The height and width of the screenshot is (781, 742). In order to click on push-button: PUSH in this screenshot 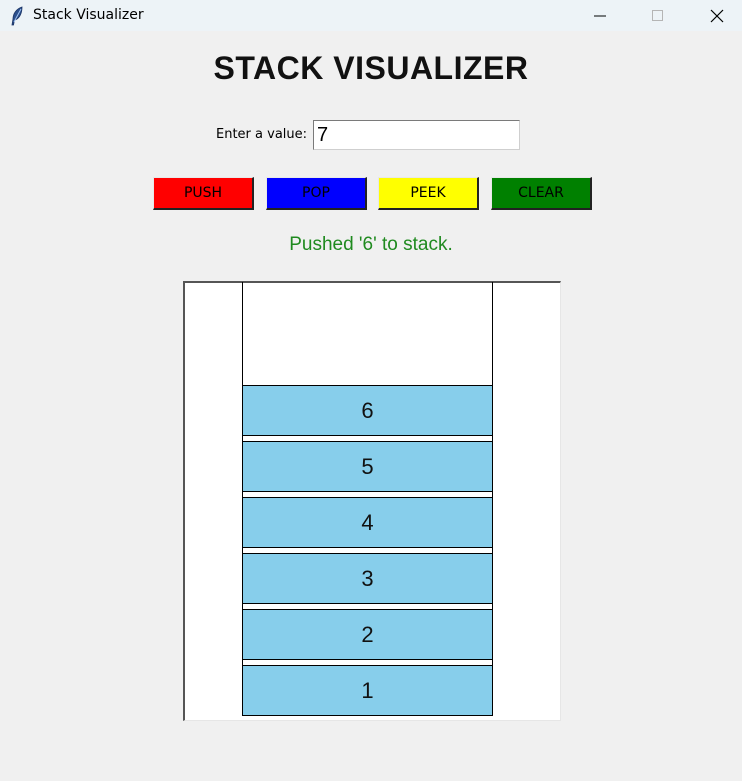, I will do `click(203, 193)`.